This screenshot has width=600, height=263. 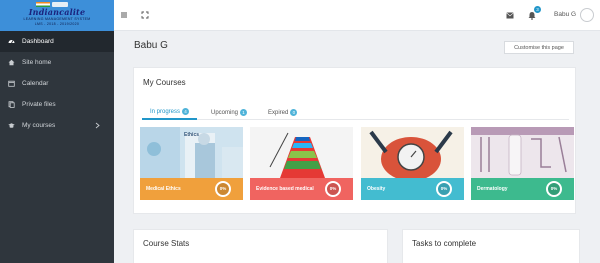 I want to click on tab-in-progress: In progress 4, so click(x=170, y=112).